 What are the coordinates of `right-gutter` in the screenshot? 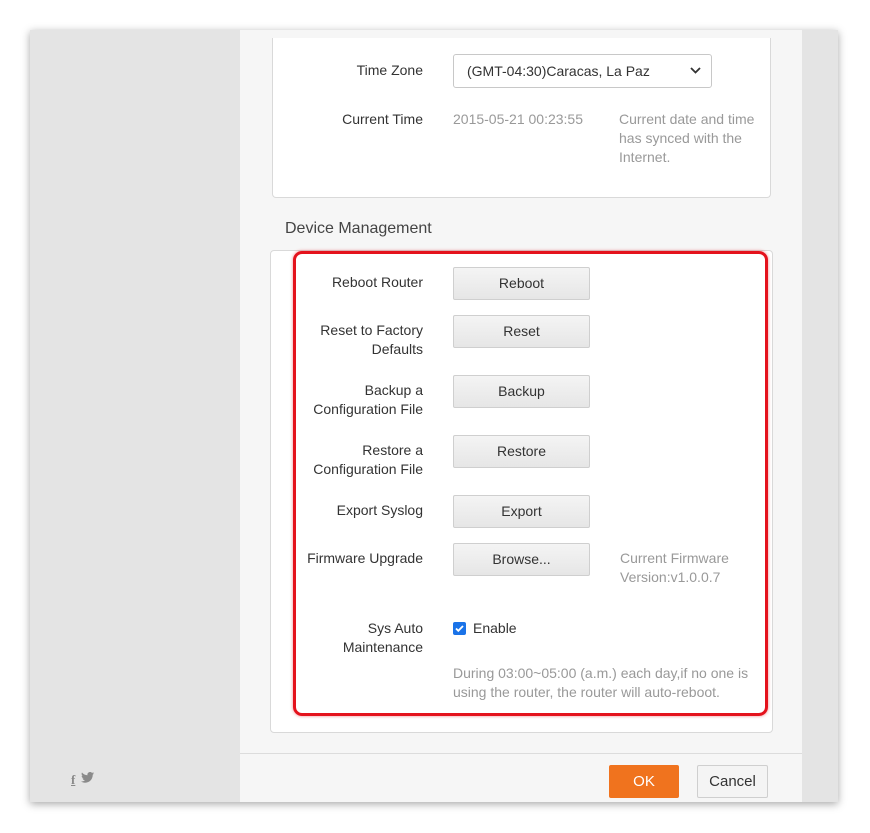 It's located at (820, 416).